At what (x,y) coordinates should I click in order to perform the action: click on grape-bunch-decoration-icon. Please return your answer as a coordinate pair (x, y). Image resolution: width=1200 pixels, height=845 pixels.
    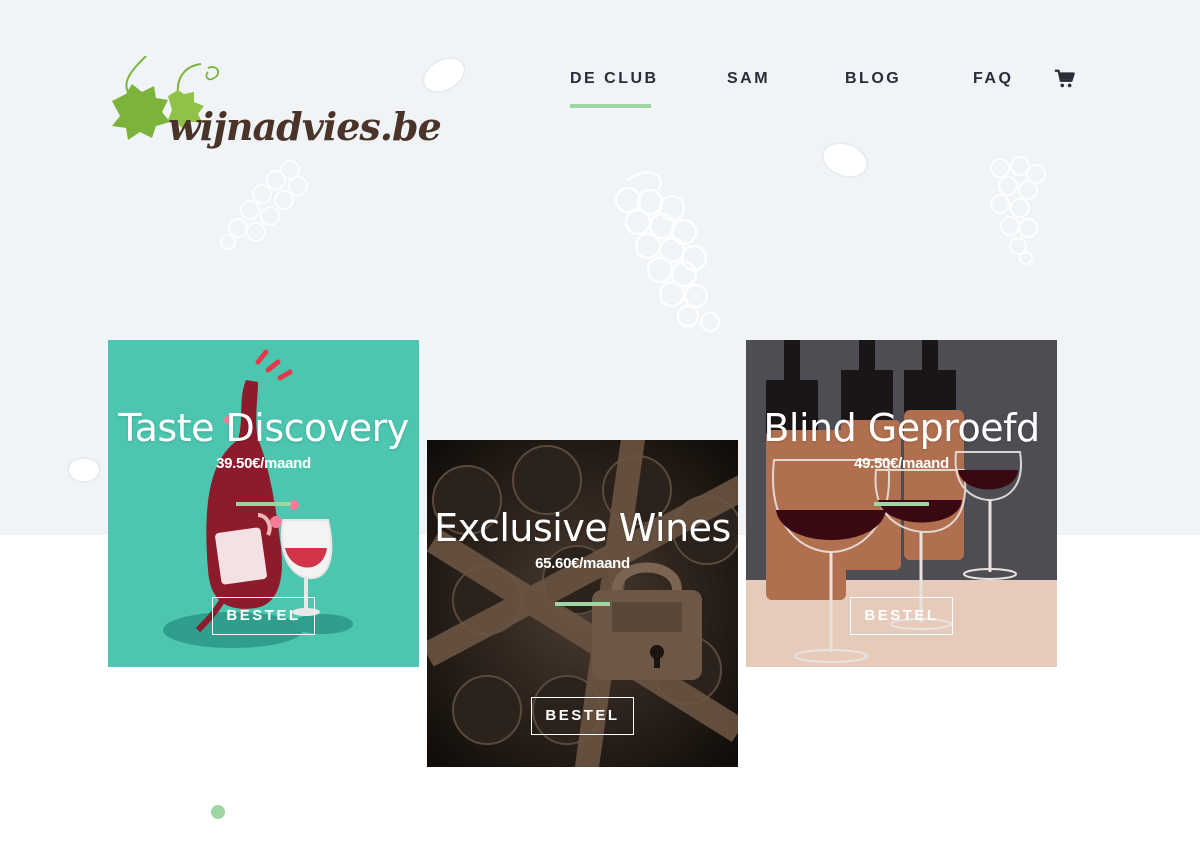
    Looking at the image, I should click on (667, 252).